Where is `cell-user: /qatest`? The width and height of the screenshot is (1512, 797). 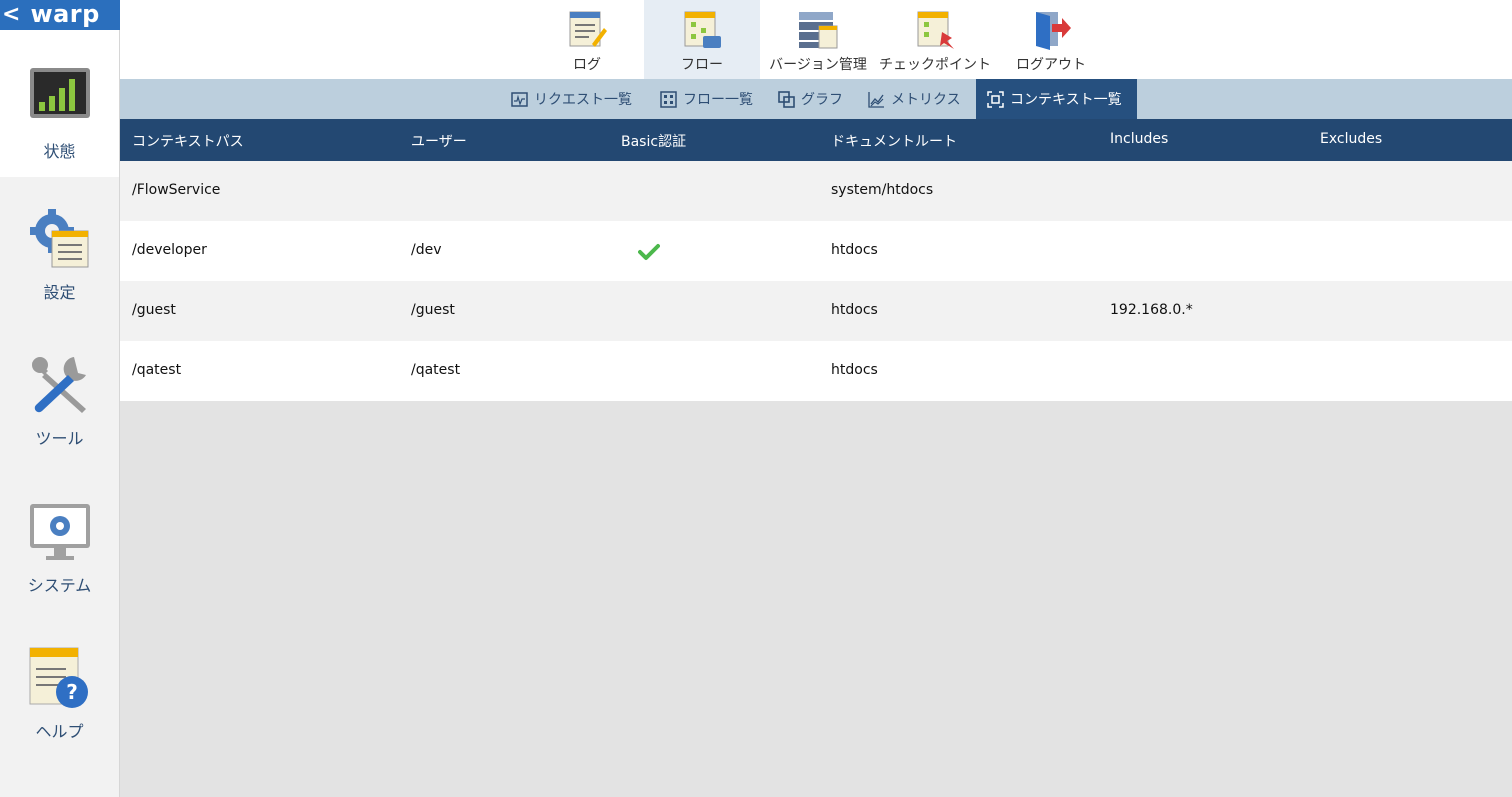
cell-user: /qatest is located at coordinates (436, 370).